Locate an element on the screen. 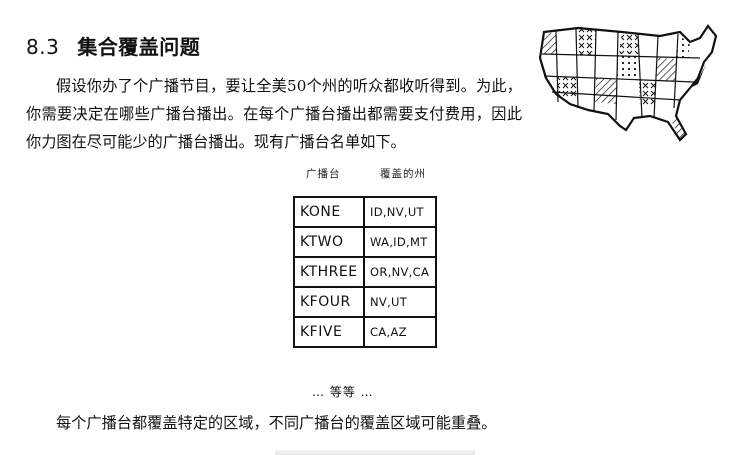  covered-states: NV,UT is located at coordinates (400, 302).